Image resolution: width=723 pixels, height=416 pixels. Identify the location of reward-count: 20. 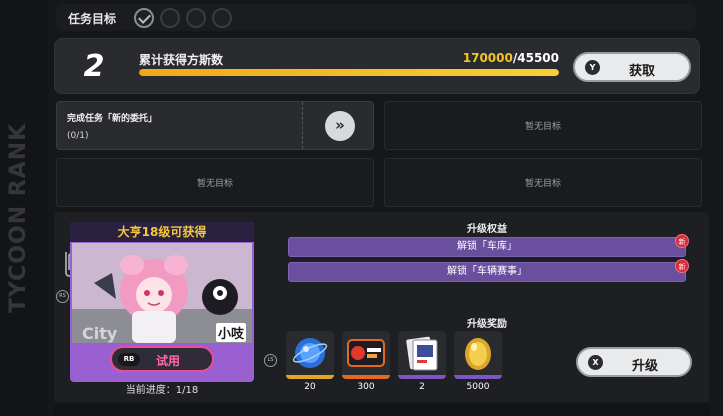
(310, 387).